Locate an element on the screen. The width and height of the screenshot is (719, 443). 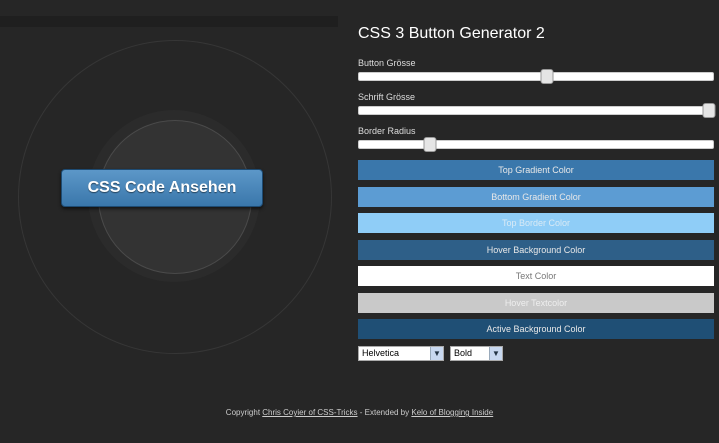
footer-link-blogging-inside: Kelo of Blogging Inside is located at coordinates (452, 412).